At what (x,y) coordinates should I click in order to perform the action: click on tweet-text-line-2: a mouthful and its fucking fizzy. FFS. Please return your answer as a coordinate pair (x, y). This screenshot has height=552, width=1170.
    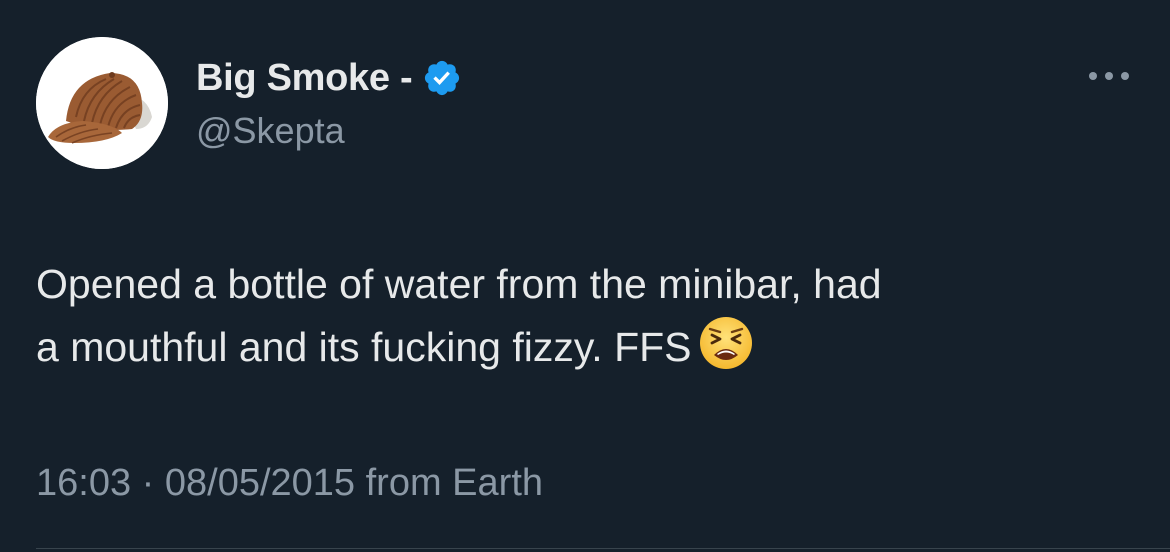
    Looking at the image, I should click on (364, 347).